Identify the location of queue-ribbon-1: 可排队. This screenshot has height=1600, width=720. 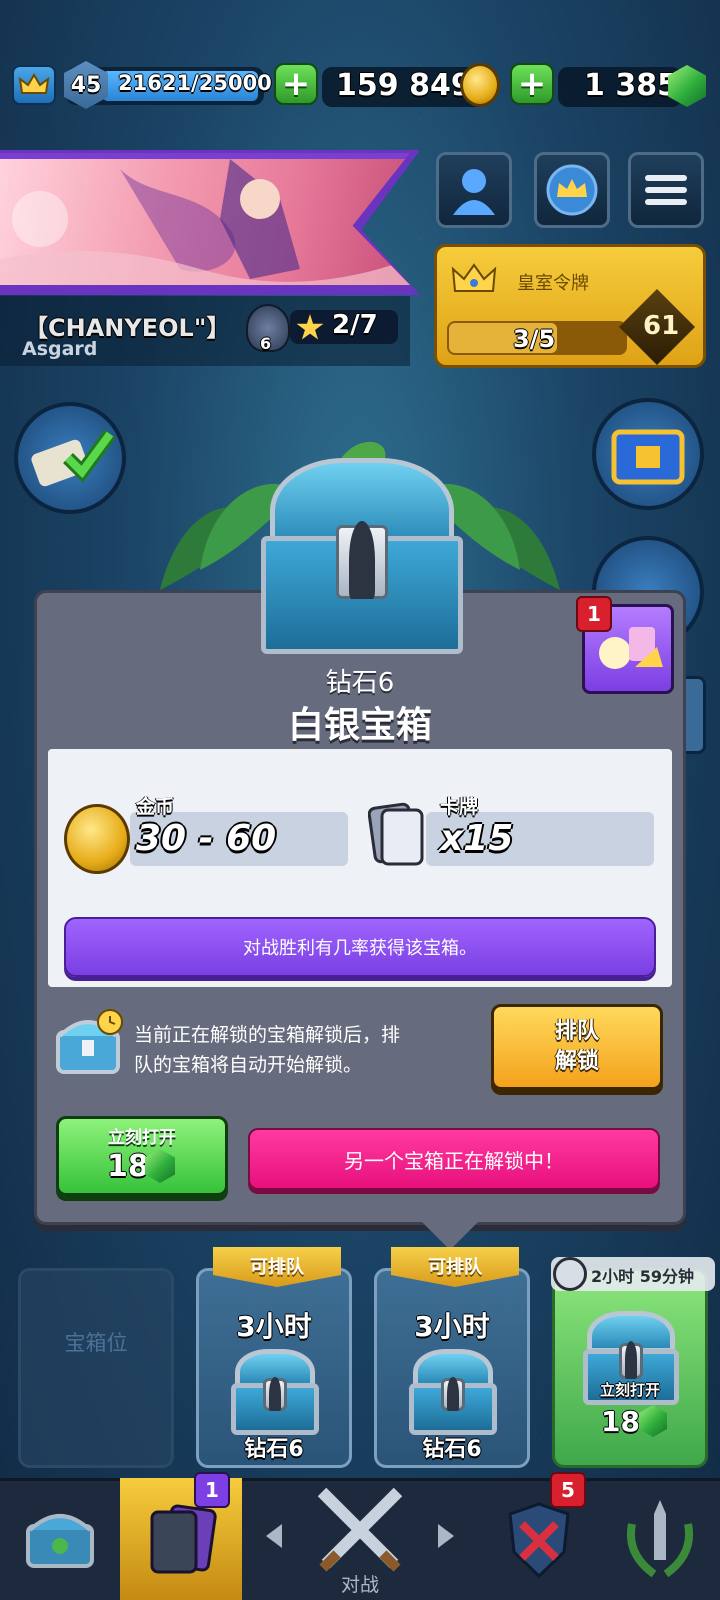
(277, 1267).